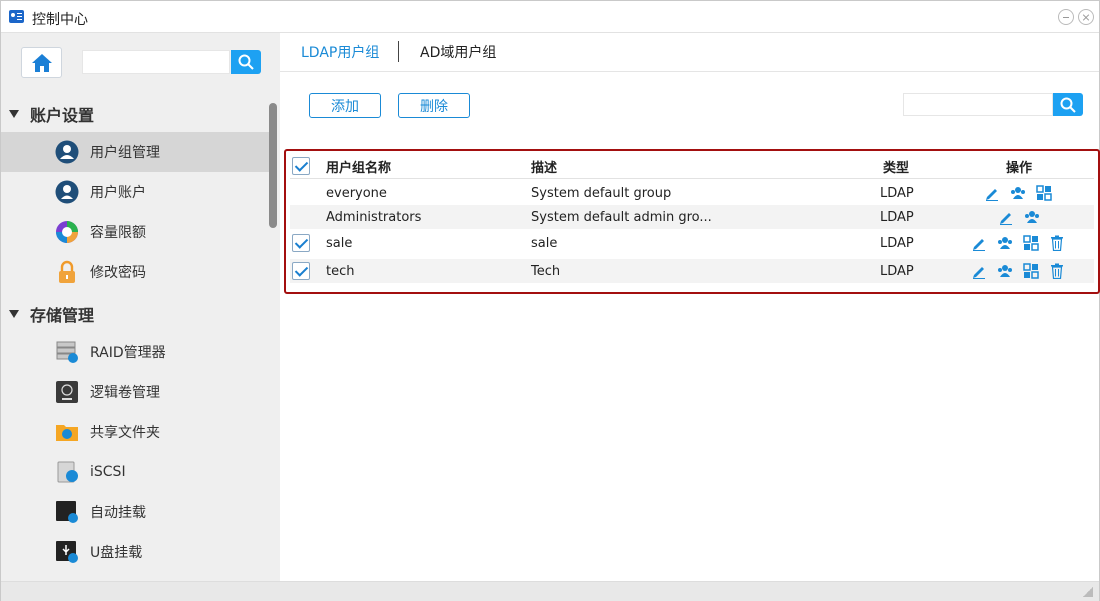  I want to click on shared-folder-icon, so click(67, 433).